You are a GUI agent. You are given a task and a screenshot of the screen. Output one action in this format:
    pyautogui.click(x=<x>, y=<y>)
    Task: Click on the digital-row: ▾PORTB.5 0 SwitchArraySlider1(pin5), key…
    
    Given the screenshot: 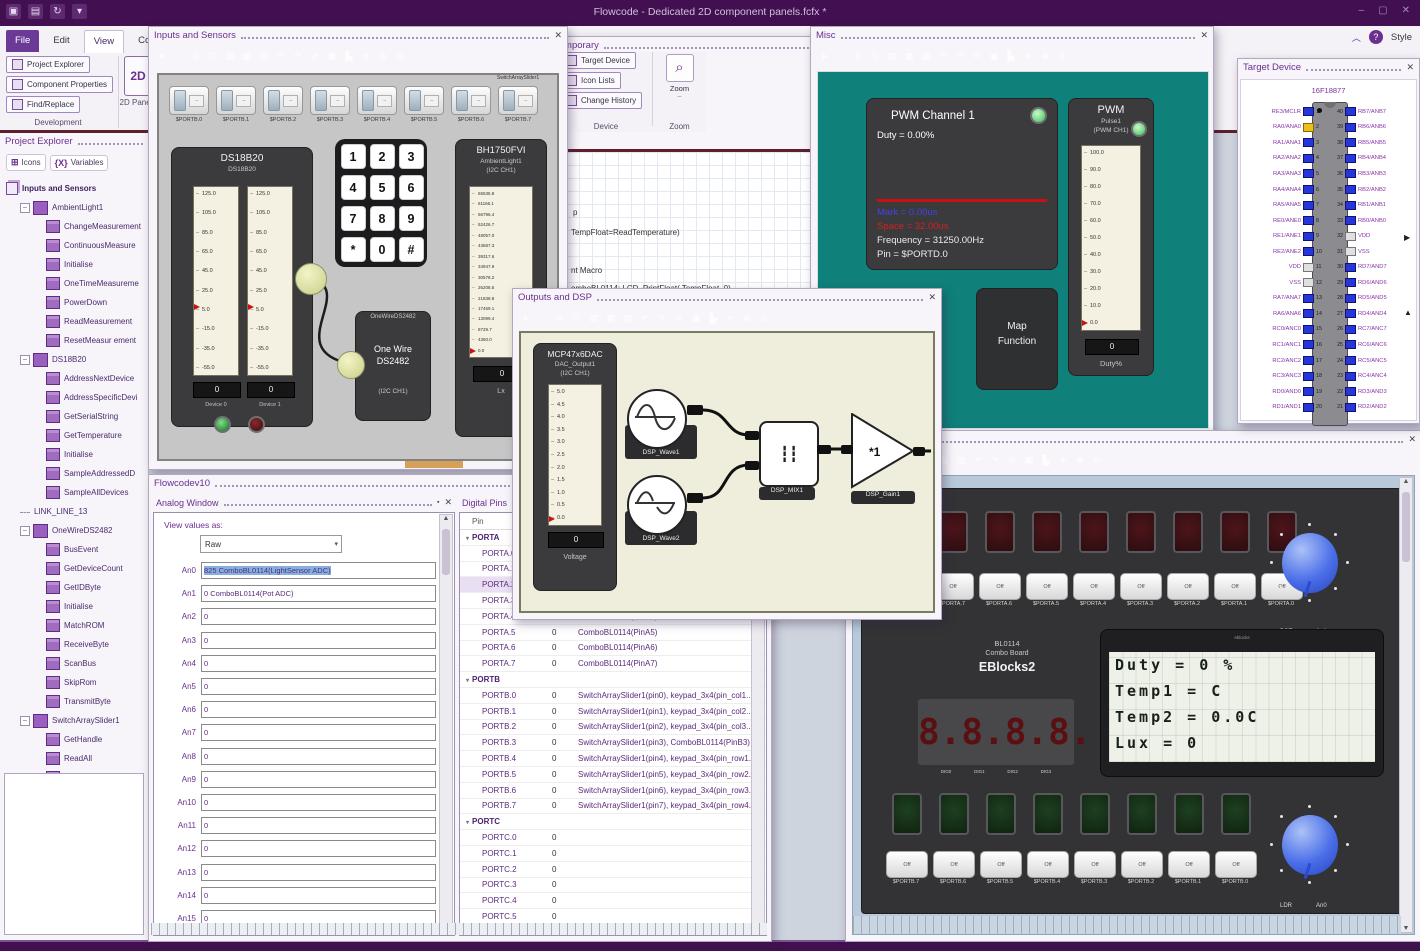 What is the action you would take?
    pyautogui.click(x=613, y=775)
    